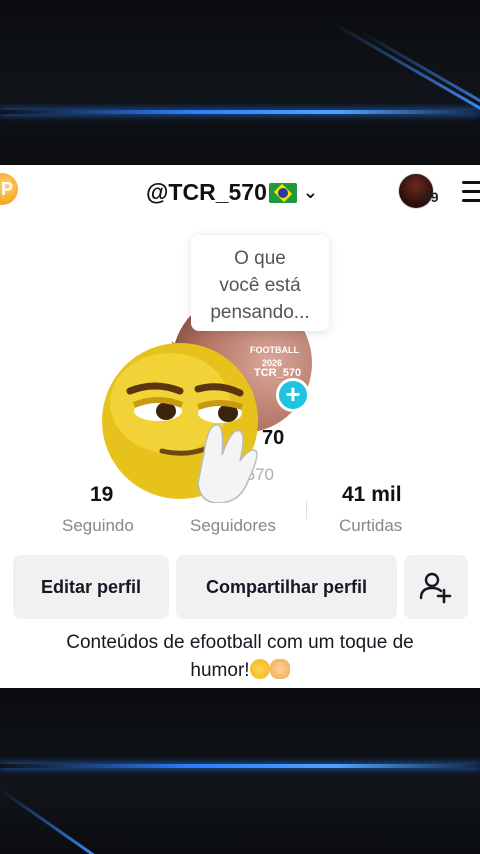 The image size is (480, 854). What do you see at coordinates (180, 422) in the screenshot?
I see `thinking-emoji-overlay-icon` at bounding box center [180, 422].